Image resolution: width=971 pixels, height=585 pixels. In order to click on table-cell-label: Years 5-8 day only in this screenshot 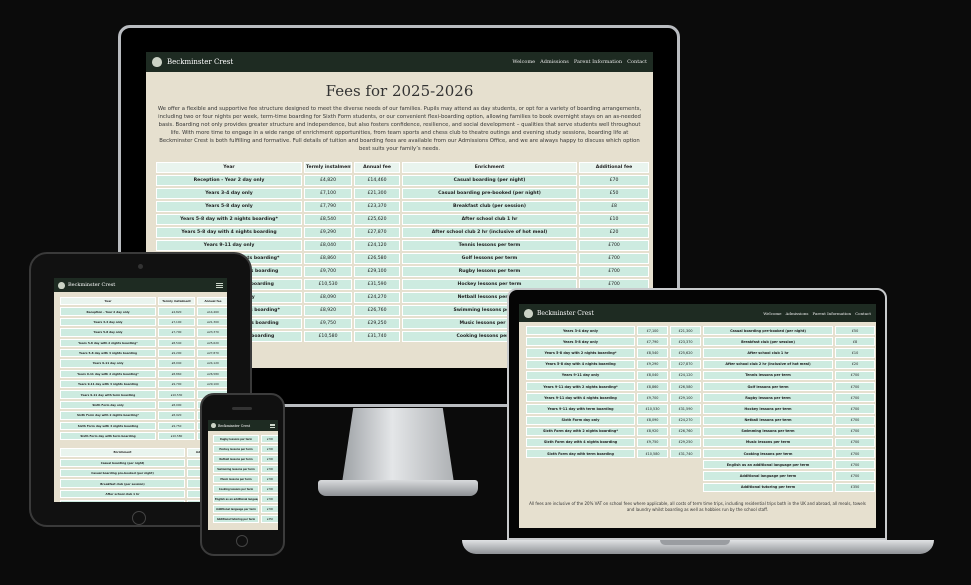, I will do `click(580, 342)`.